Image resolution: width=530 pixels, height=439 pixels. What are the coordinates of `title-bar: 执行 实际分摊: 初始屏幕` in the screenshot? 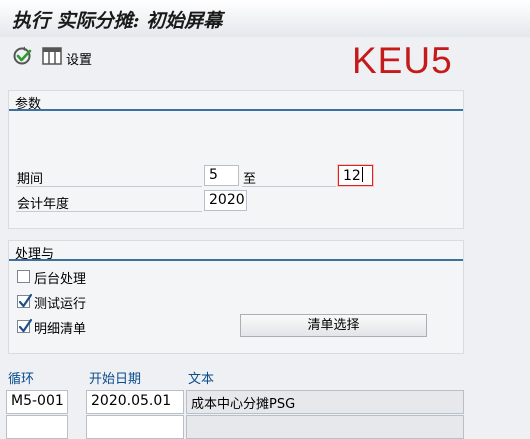 It's located at (265, 18).